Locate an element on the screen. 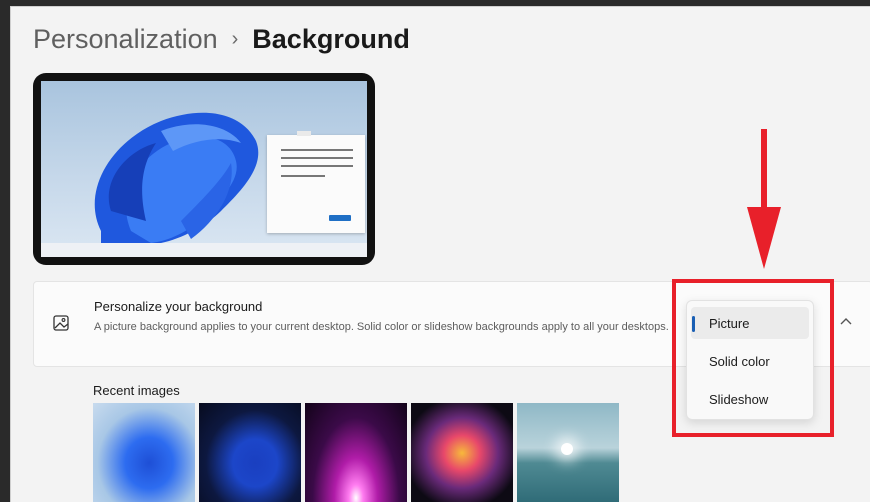 This screenshot has height=502, width=870. breadcrumb-chevron-icon: › is located at coordinates (235, 38).